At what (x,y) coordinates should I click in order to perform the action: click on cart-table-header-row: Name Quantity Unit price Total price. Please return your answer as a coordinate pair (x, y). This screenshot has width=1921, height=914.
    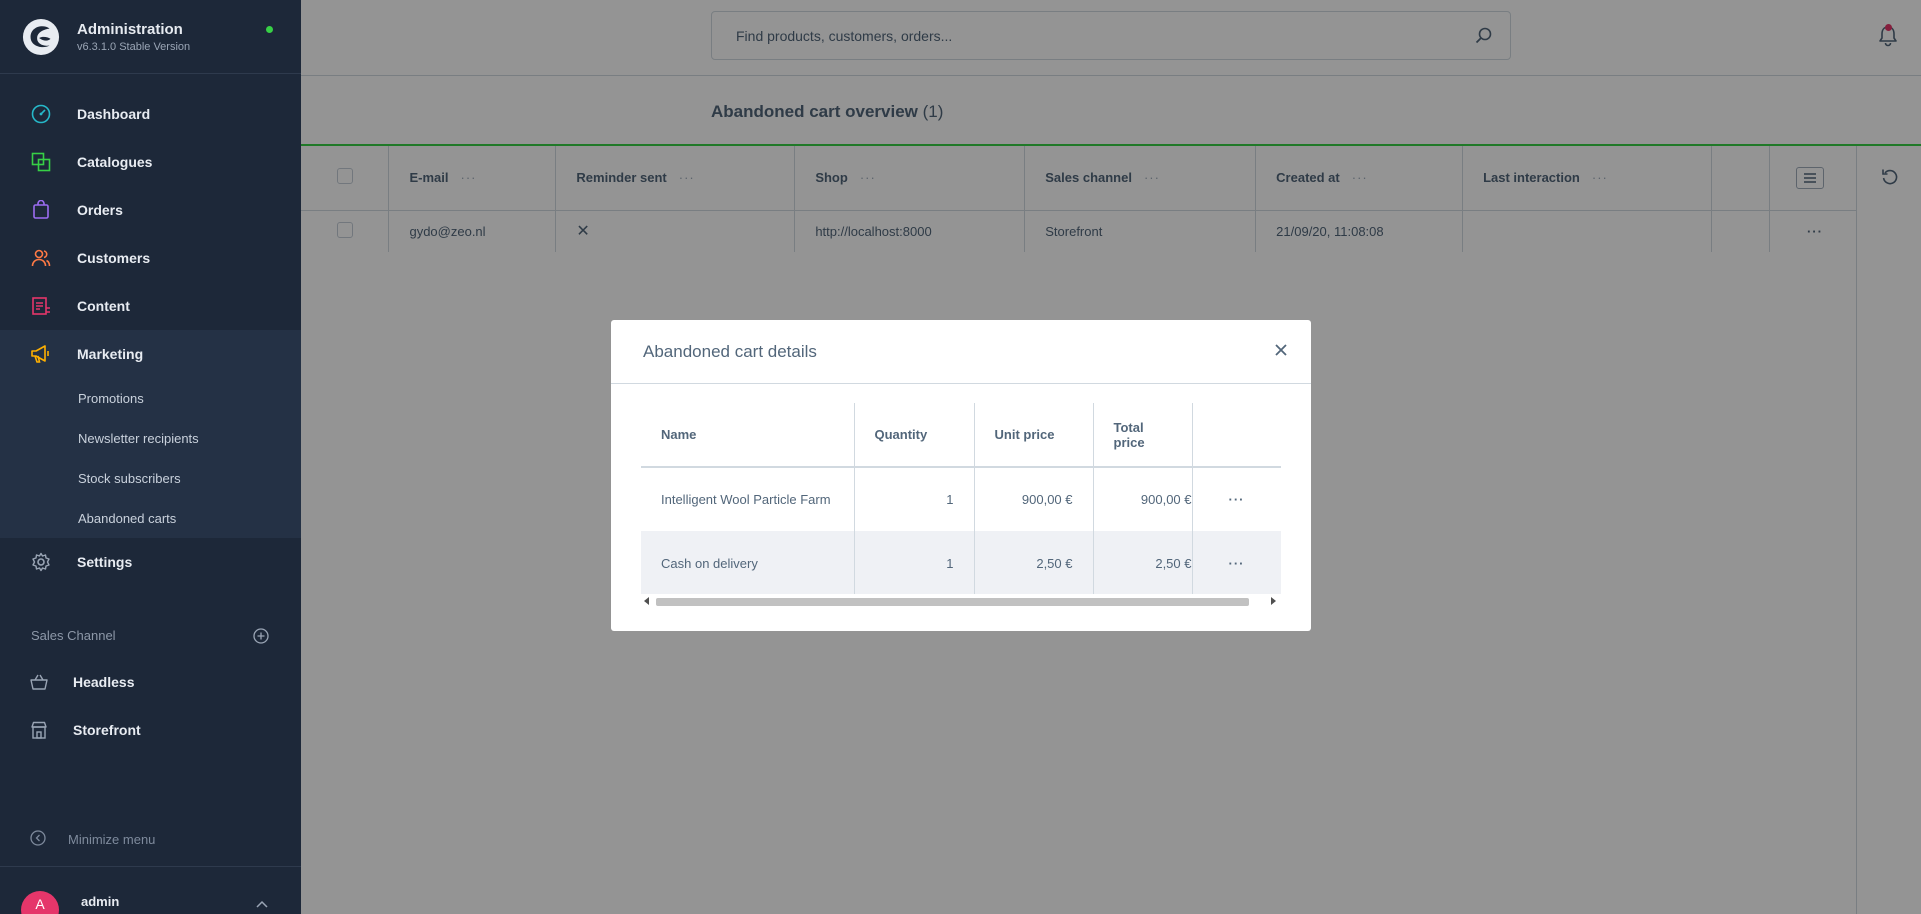
    Looking at the image, I should click on (961, 435).